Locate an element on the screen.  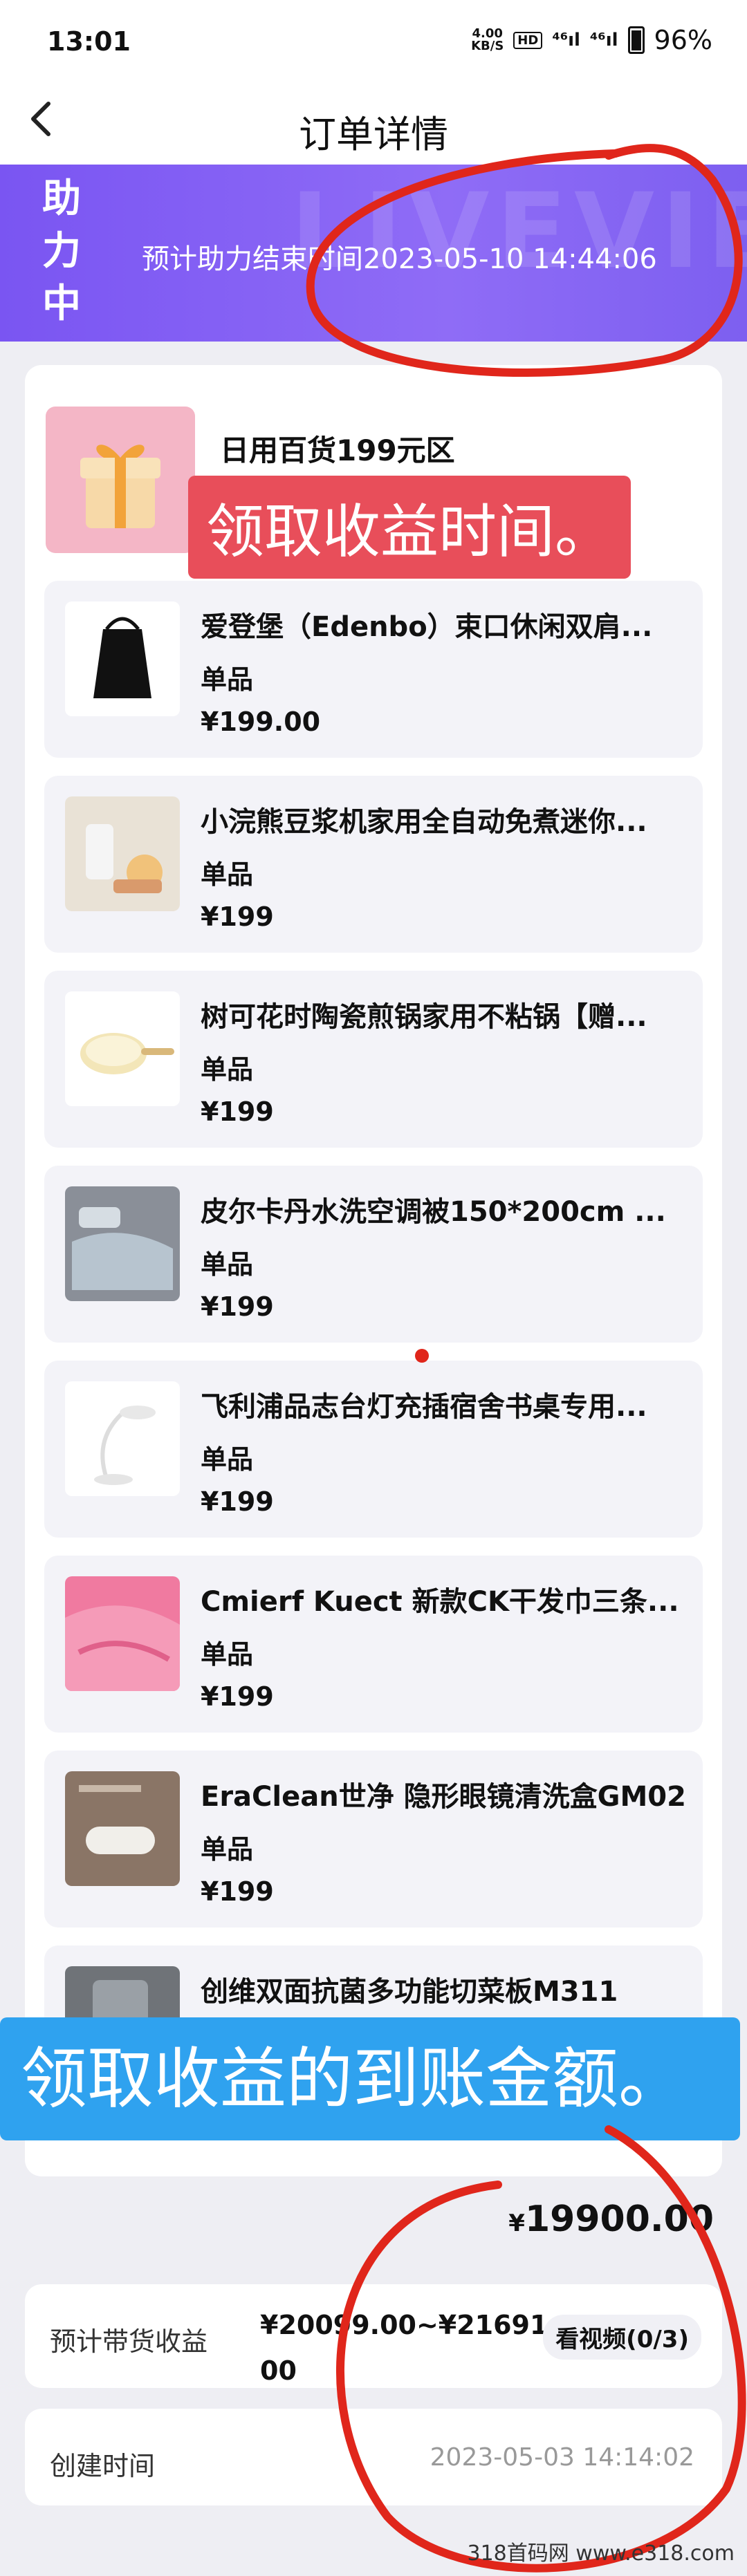
site-watermark: 318首码网 www.e318.com is located at coordinates (601, 2553).